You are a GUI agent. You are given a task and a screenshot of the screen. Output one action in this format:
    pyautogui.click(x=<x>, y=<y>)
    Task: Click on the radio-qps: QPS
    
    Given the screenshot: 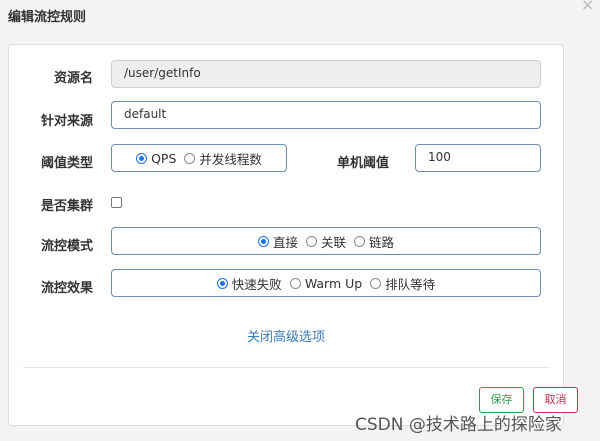 What is the action you would take?
    pyautogui.click(x=156, y=158)
    